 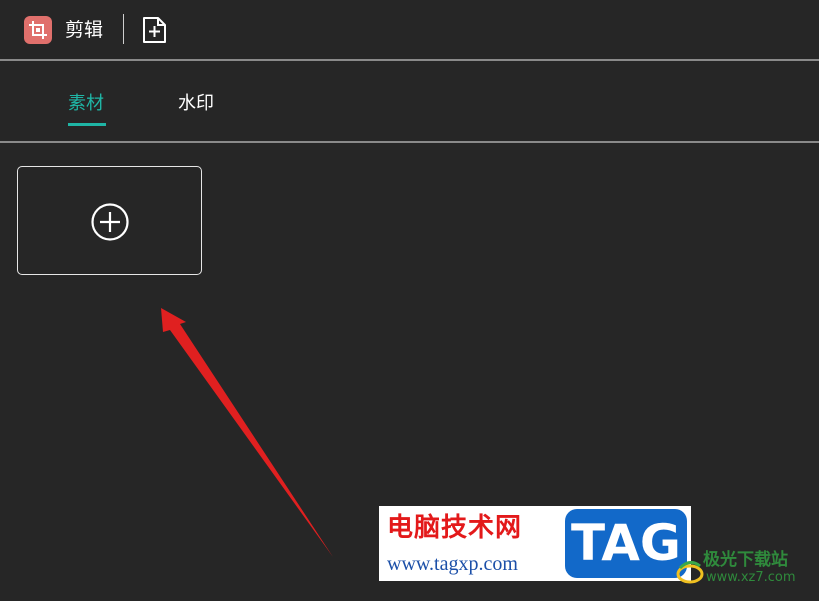 What do you see at coordinates (452, 564) in the screenshot?
I see `watermark-url: www.tagxp.com` at bounding box center [452, 564].